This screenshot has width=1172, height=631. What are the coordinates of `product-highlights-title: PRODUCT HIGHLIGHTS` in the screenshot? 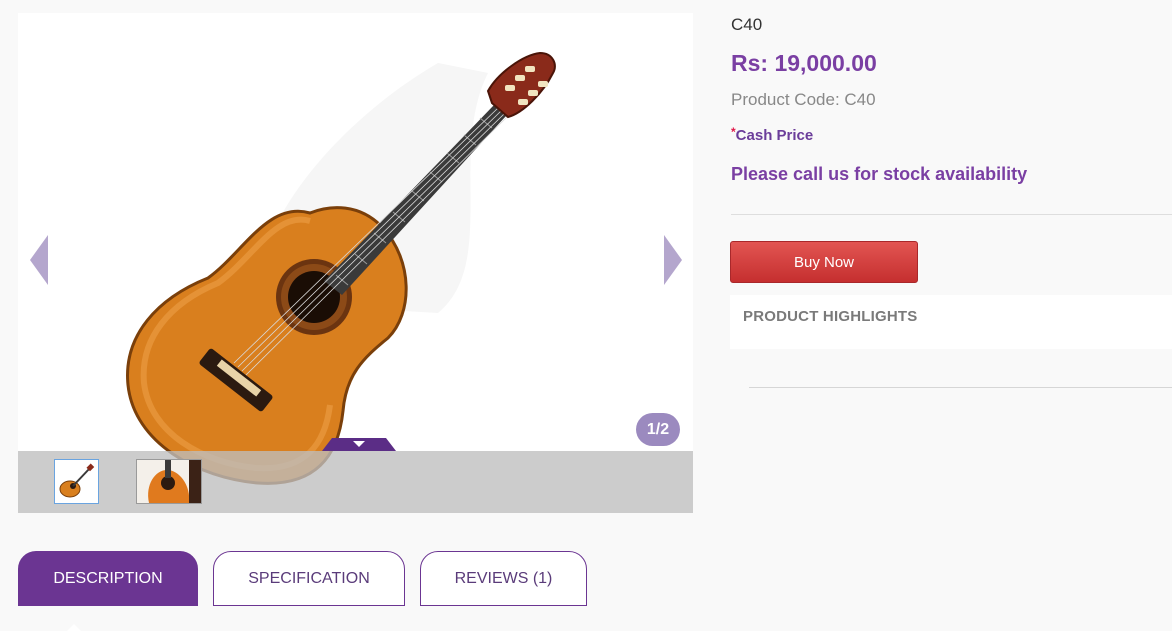 It's located at (830, 316).